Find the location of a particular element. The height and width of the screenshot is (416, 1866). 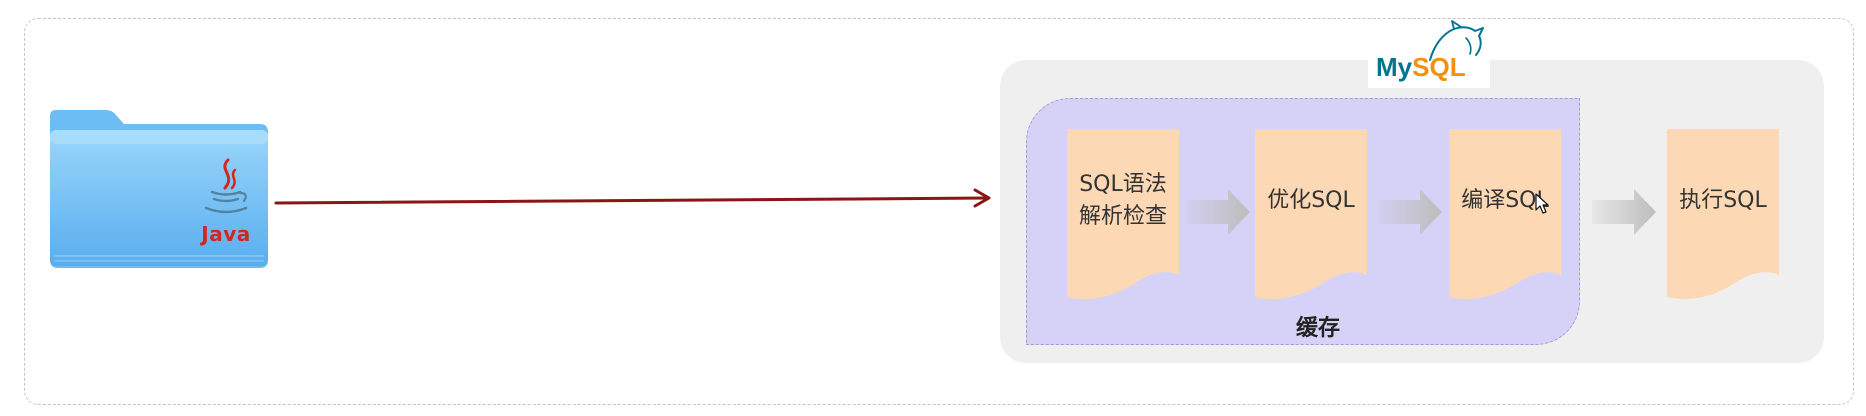

java-cup-icon is located at coordinates (226, 189).